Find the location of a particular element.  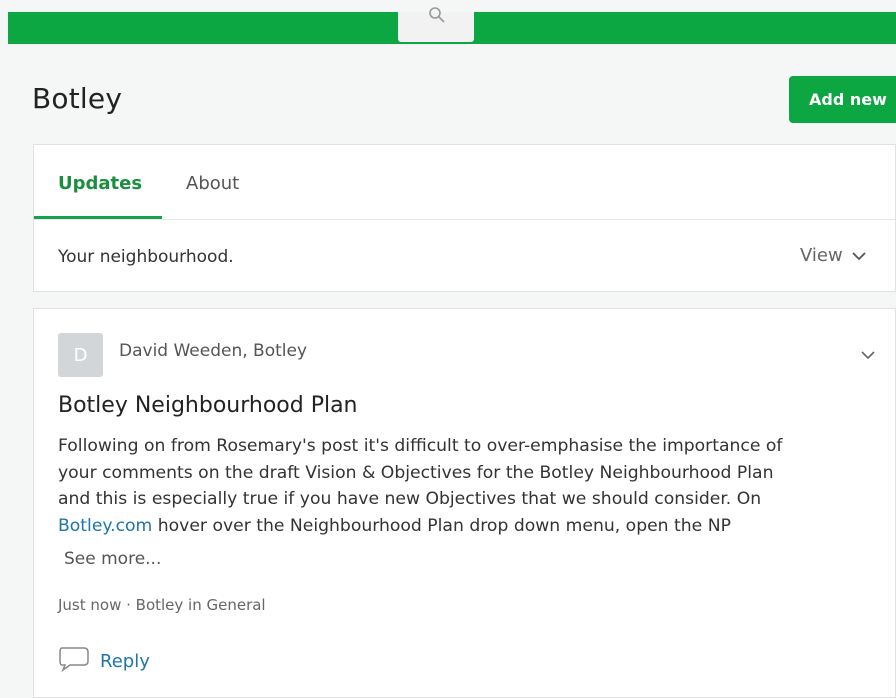

reply-label: Reply is located at coordinates (125, 661).